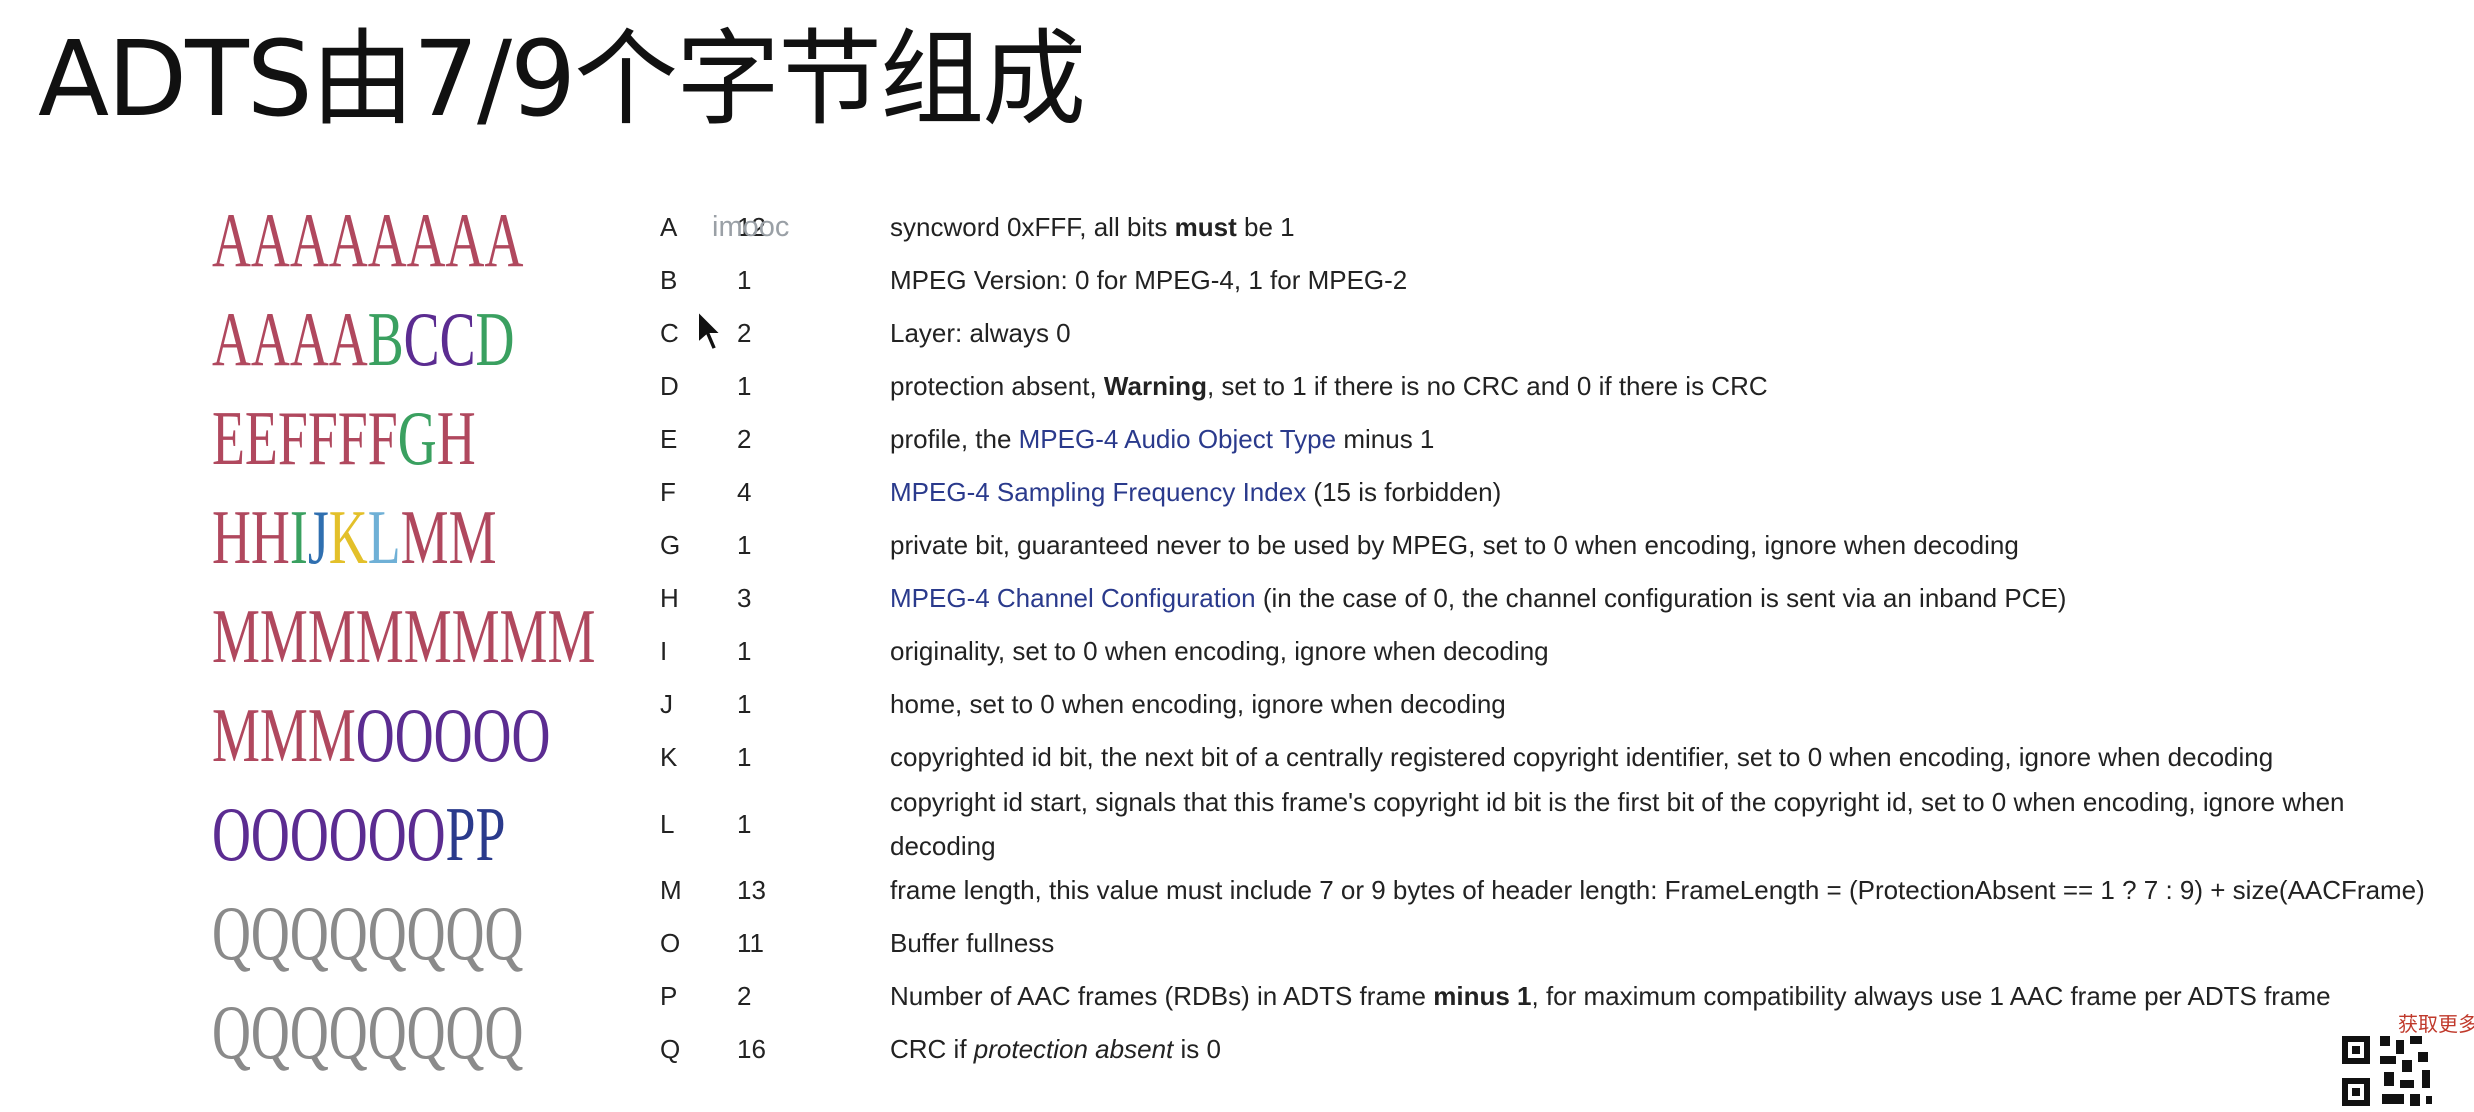 The image size is (2474, 1112). What do you see at coordinates (1265, 227) in the screenshot?
I see `description-text: be 1` at bounding box center [1265, 227].